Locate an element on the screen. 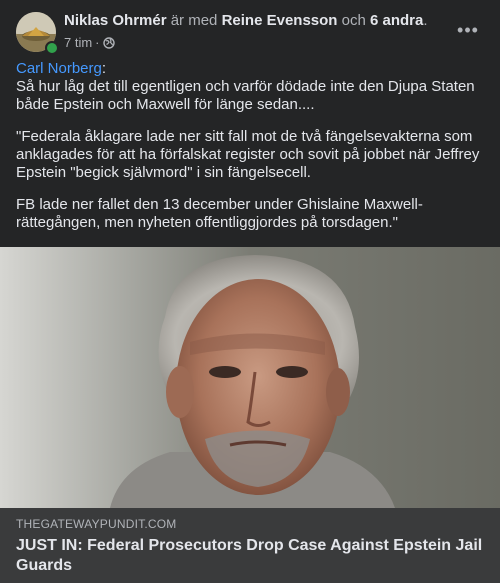  link-domain: THEGATEWAYPUNDIT.COM is located at coordinates (96, 524).